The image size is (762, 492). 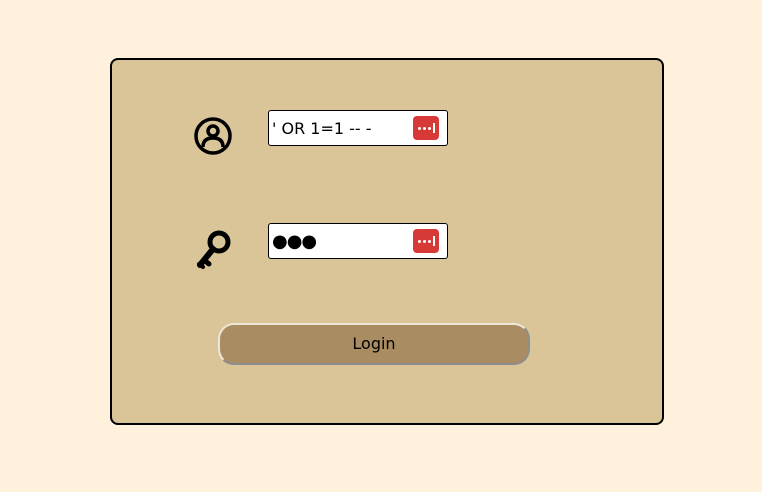 I want to click on password-value: ●●●, so click(x=294, y=241).